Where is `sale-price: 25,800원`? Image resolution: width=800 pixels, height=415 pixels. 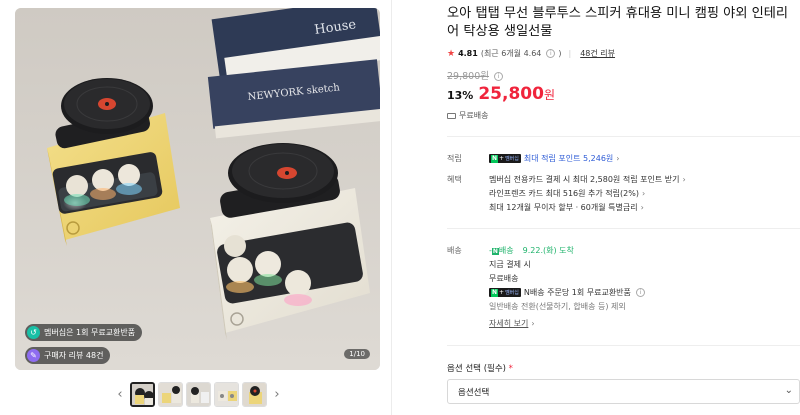
sale-price: 25,800원 is located at coordinates (516, 94).